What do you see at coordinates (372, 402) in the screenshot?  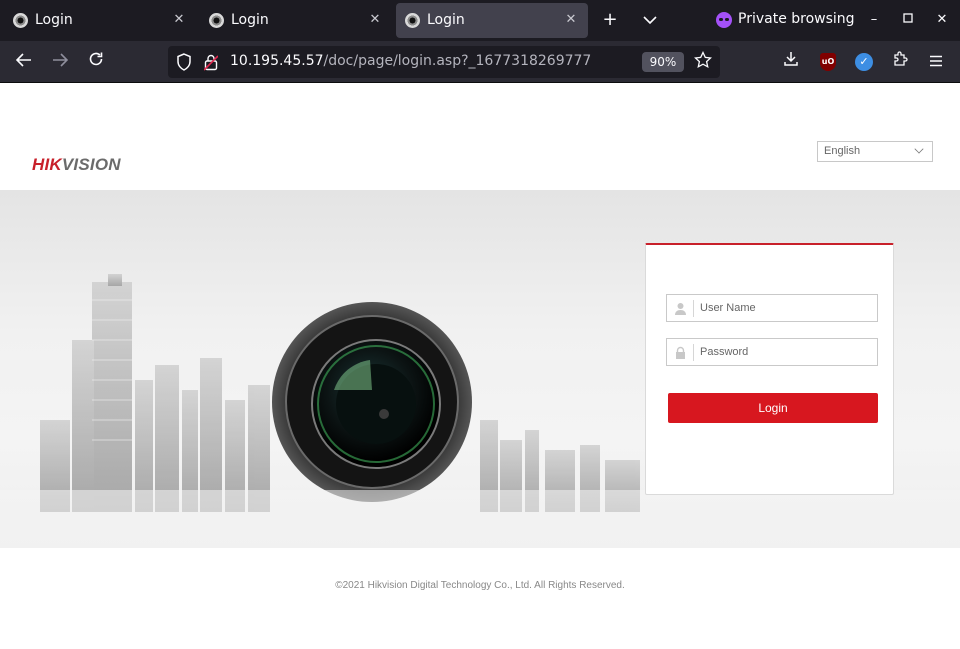 I see `camera-lens` at bounding box center [372, 402].